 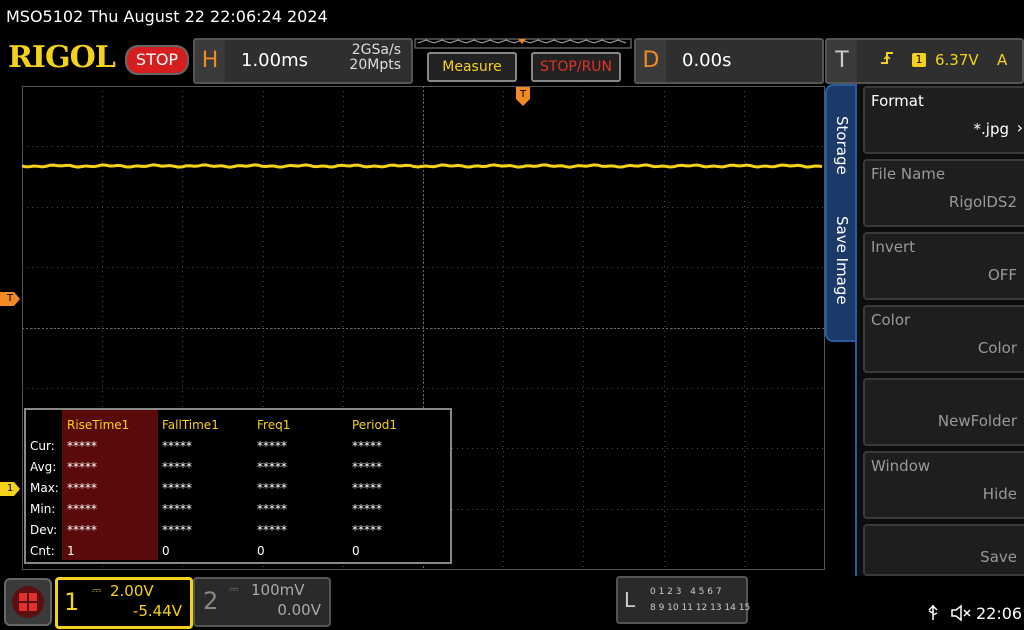 I want to click on menu-value: NewFolder, so click(x=977, y=421).